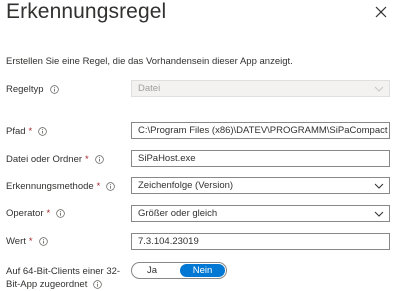 The image size is (400, 291). What do you see at coordinates (178, 213) in the screenshot?
I see `operator-value: Größer oder gleich` at bounding box center [178, 213].